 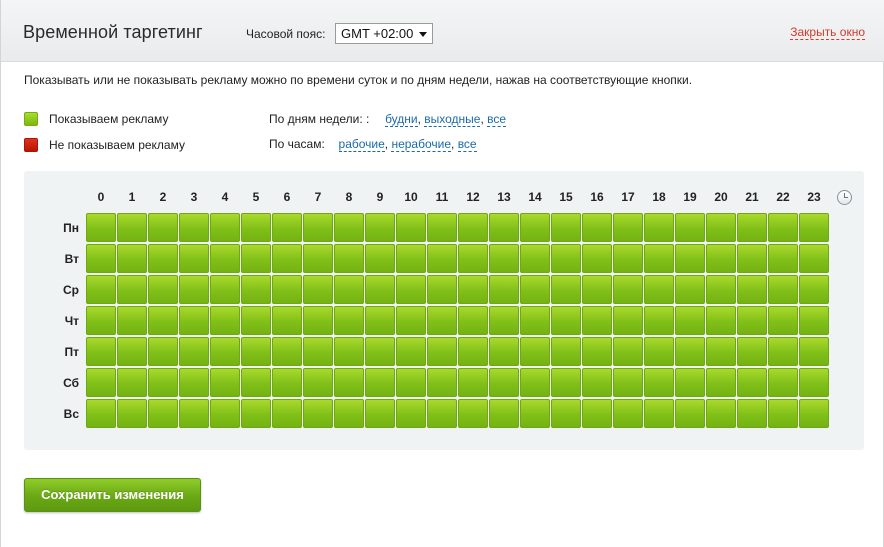 I want to click on hour-label: 3, so click(x=194, y=197).